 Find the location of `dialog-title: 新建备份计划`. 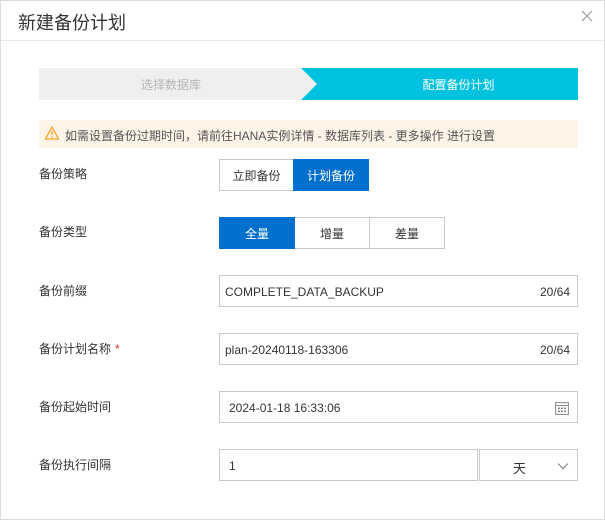

dialog-title: 新建备份计划 is located at coordinates (72, 23).